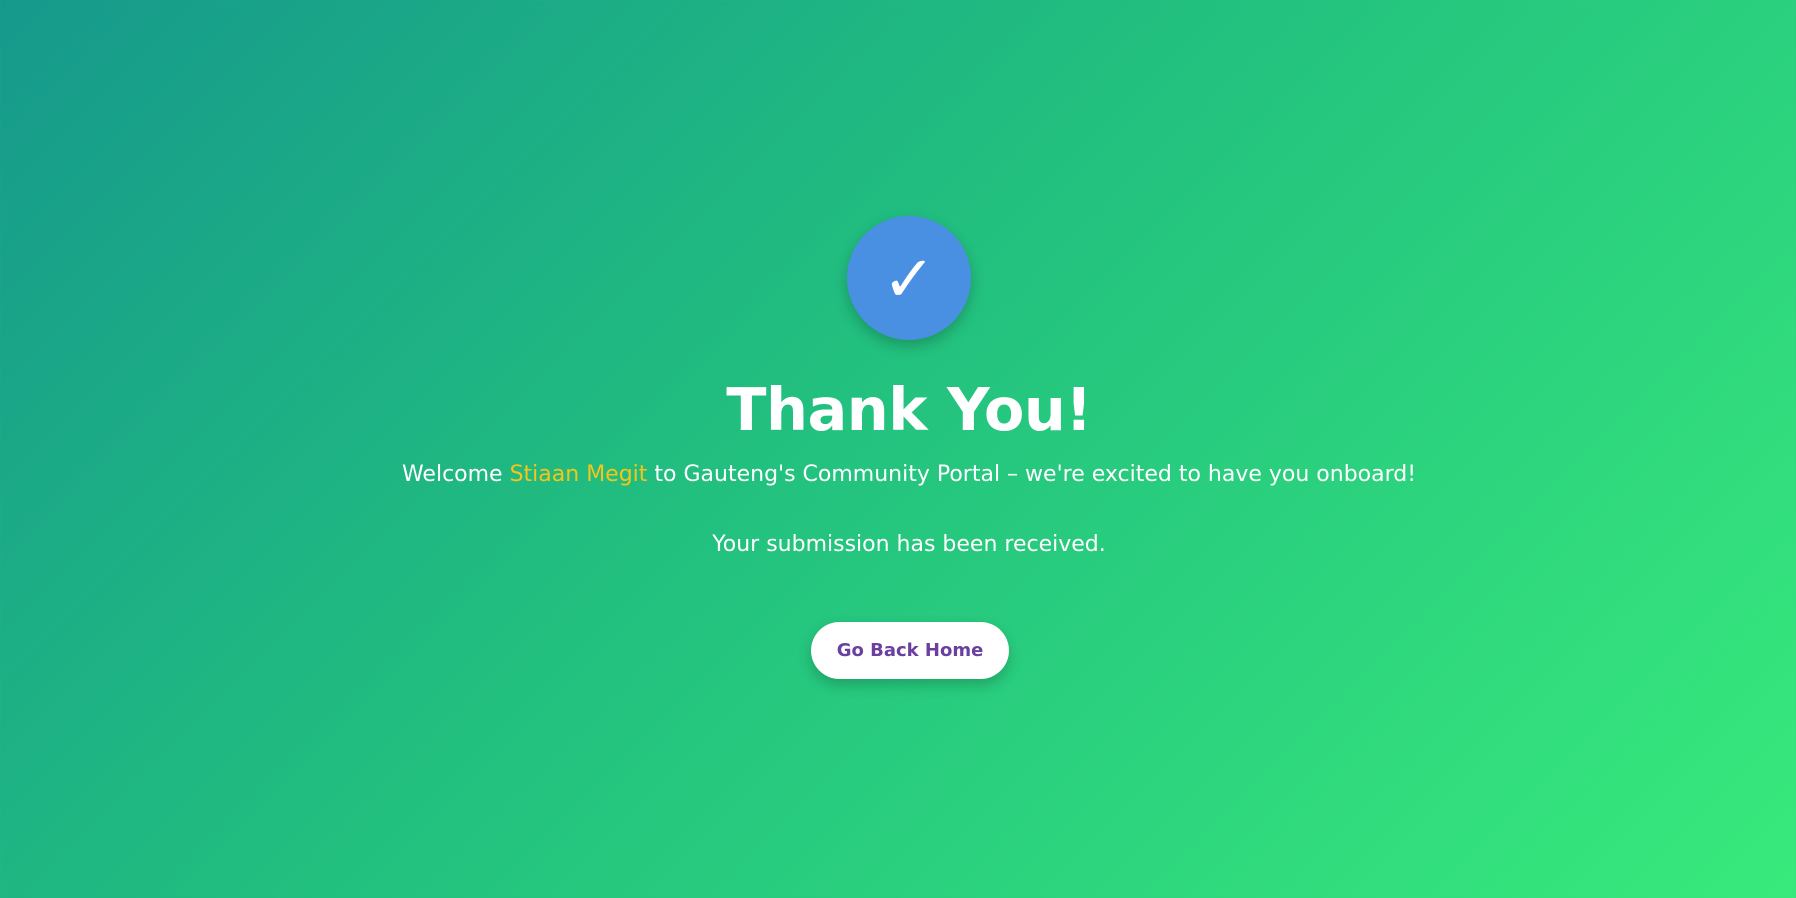 Image resolution: width=1796 pixels, height=898 pixels. I want to click on success-badge: ✓, so click(909, 278).